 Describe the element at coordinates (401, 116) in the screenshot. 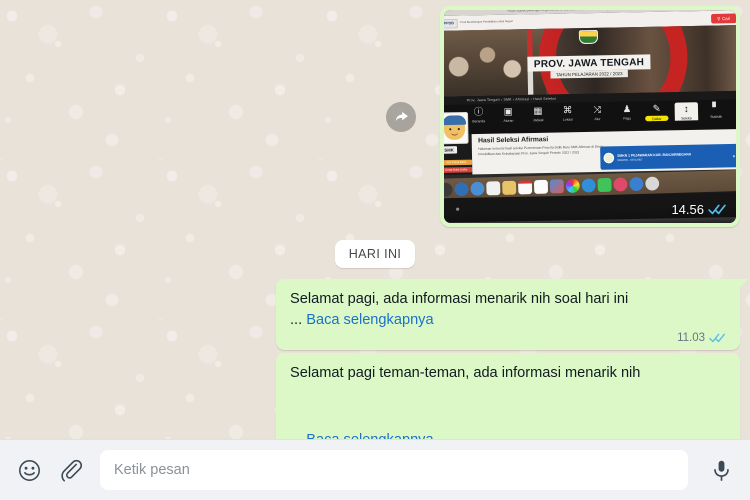

I see `forward-arrow-icon` at that location.